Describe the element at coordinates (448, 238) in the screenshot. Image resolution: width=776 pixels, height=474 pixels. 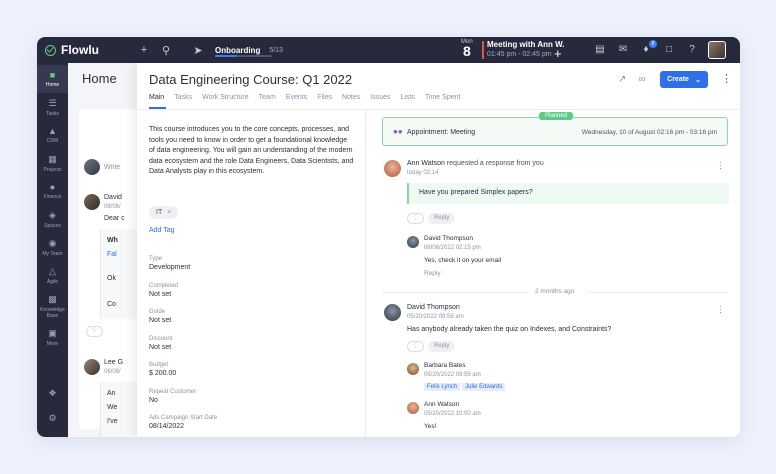
I see `reply-author: David Thompson` at that location.